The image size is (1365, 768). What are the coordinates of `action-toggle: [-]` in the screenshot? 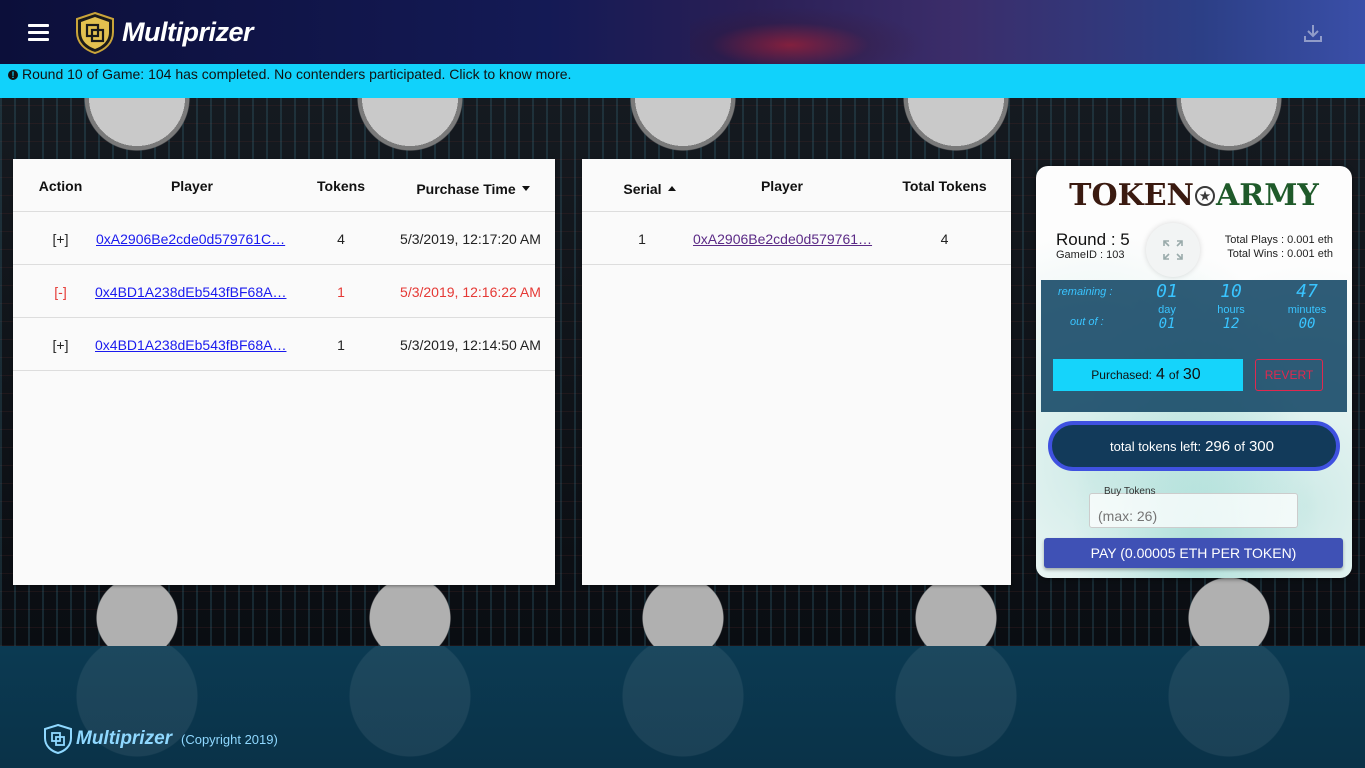 It's located at (60, 291).